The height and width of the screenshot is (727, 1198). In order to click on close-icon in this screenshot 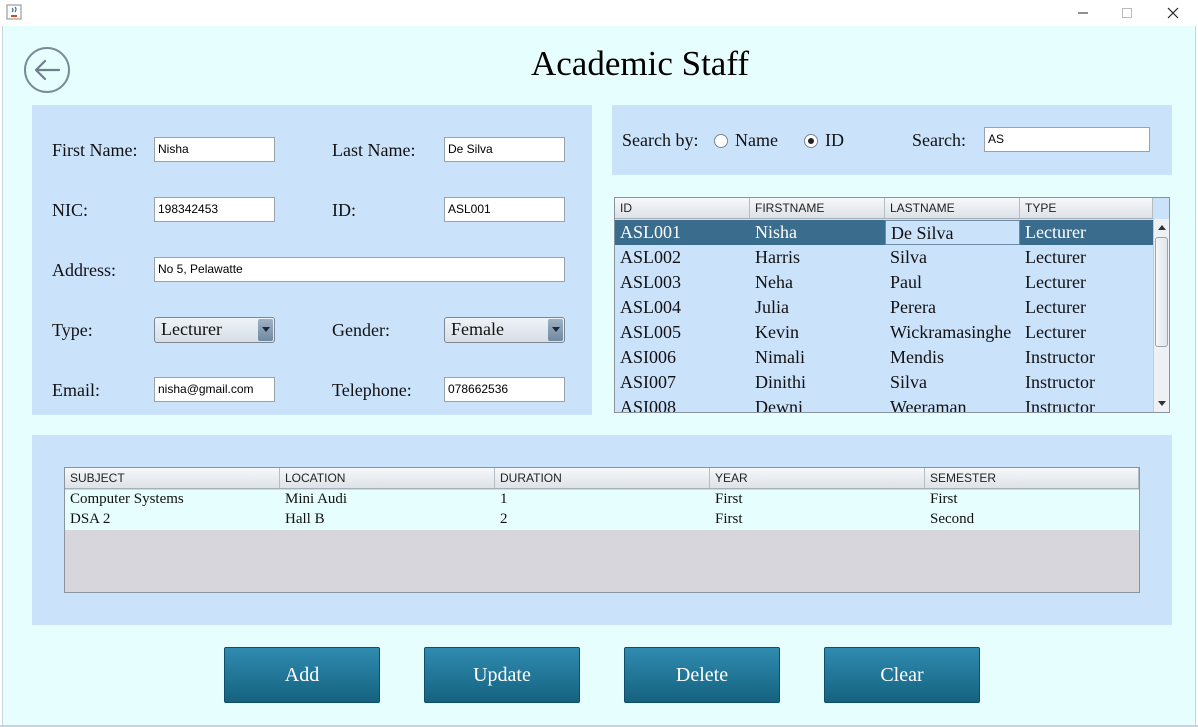, I will do `click(1173, 13)`.